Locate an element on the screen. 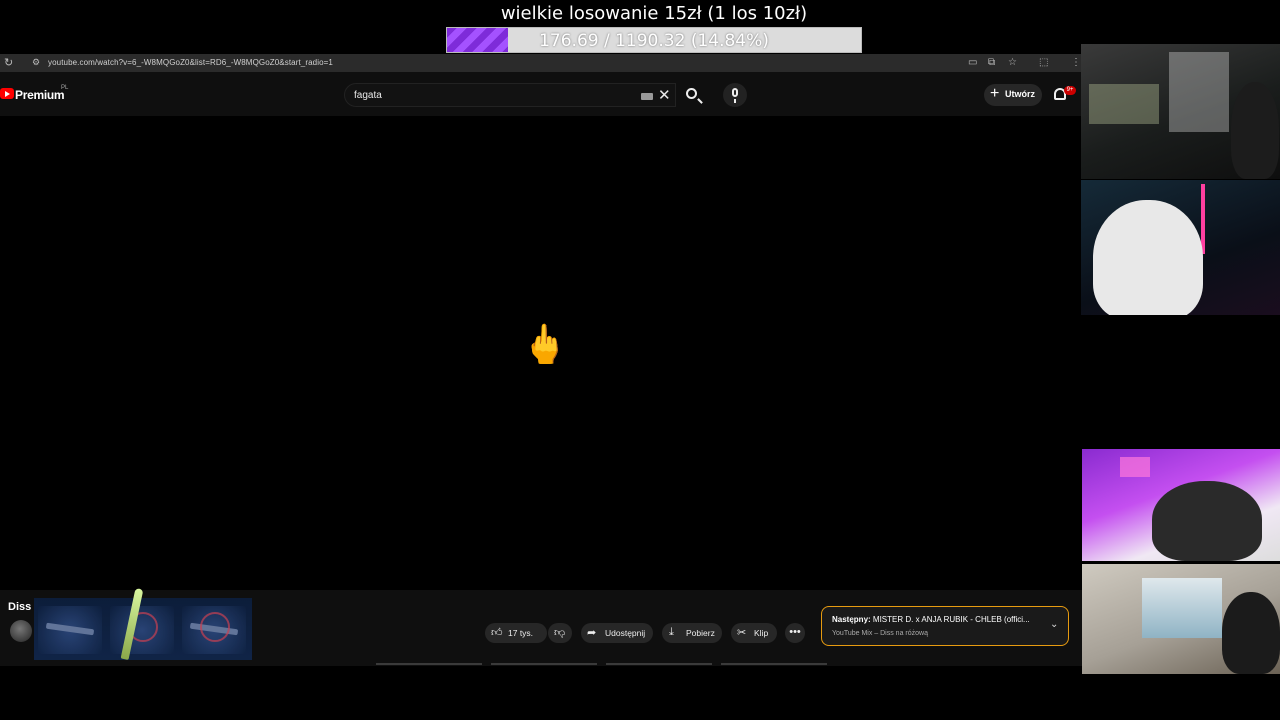 The image size is (1280, 720). share-button: ➦ Udostępnij is located at coordinates (617, 633).